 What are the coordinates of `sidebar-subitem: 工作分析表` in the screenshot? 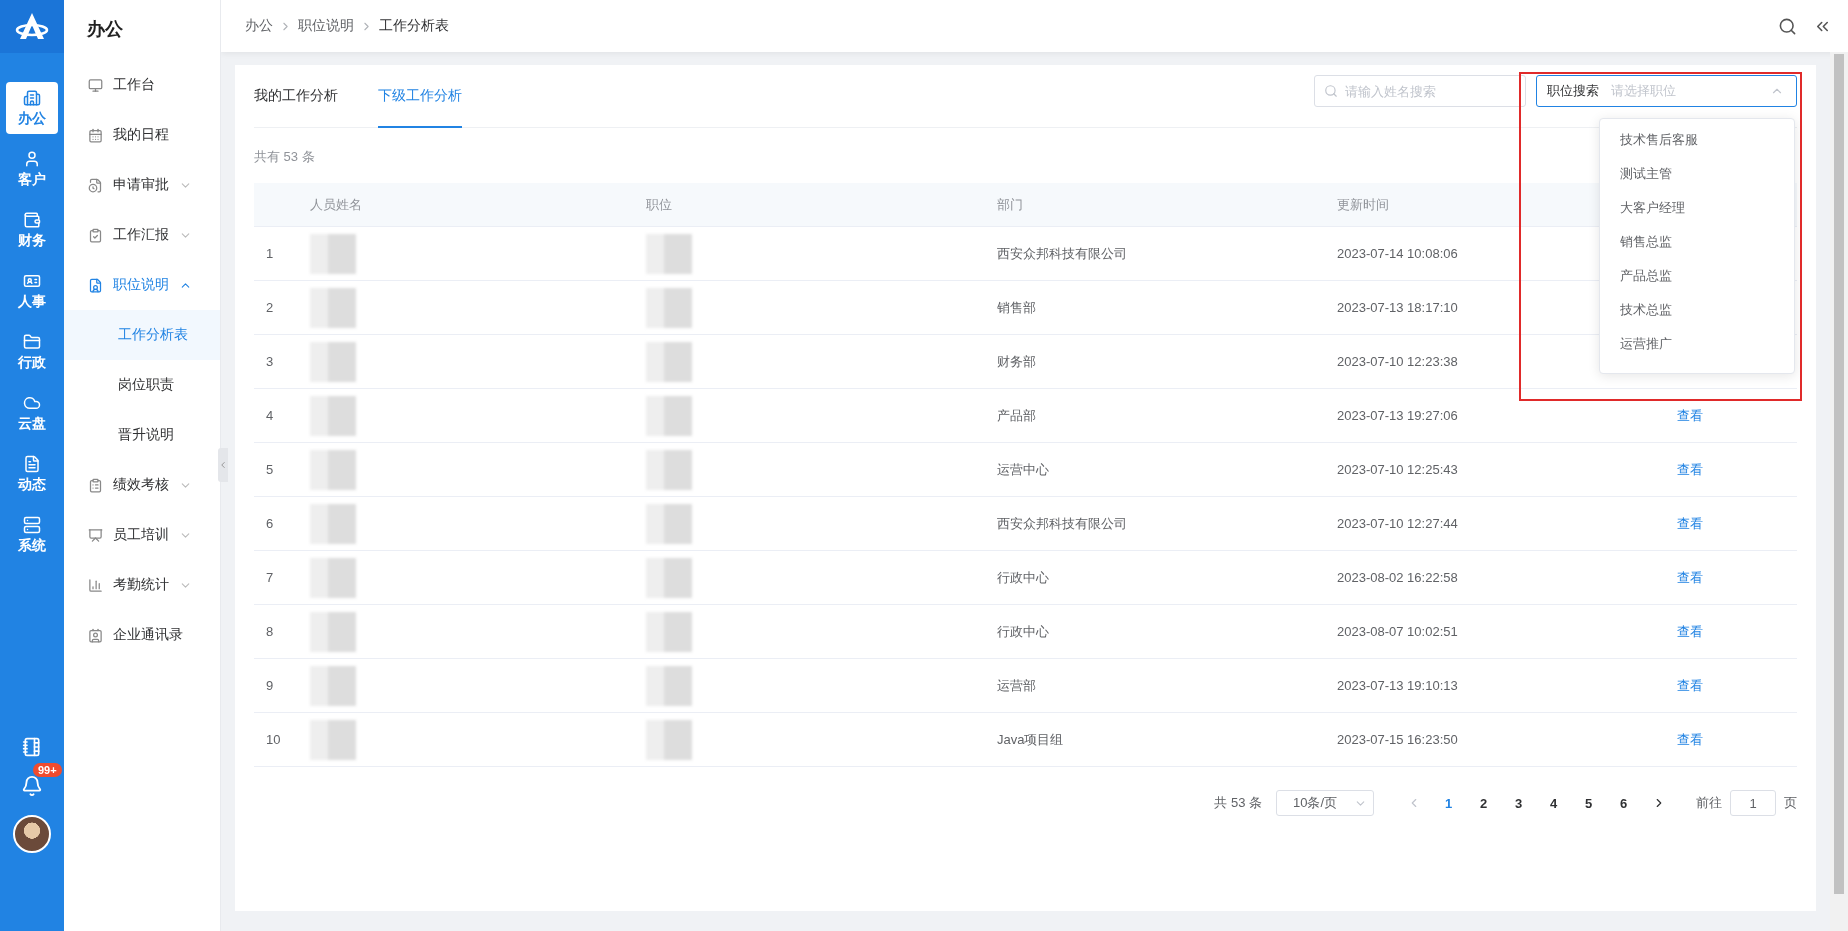 It's located at (142, 335).